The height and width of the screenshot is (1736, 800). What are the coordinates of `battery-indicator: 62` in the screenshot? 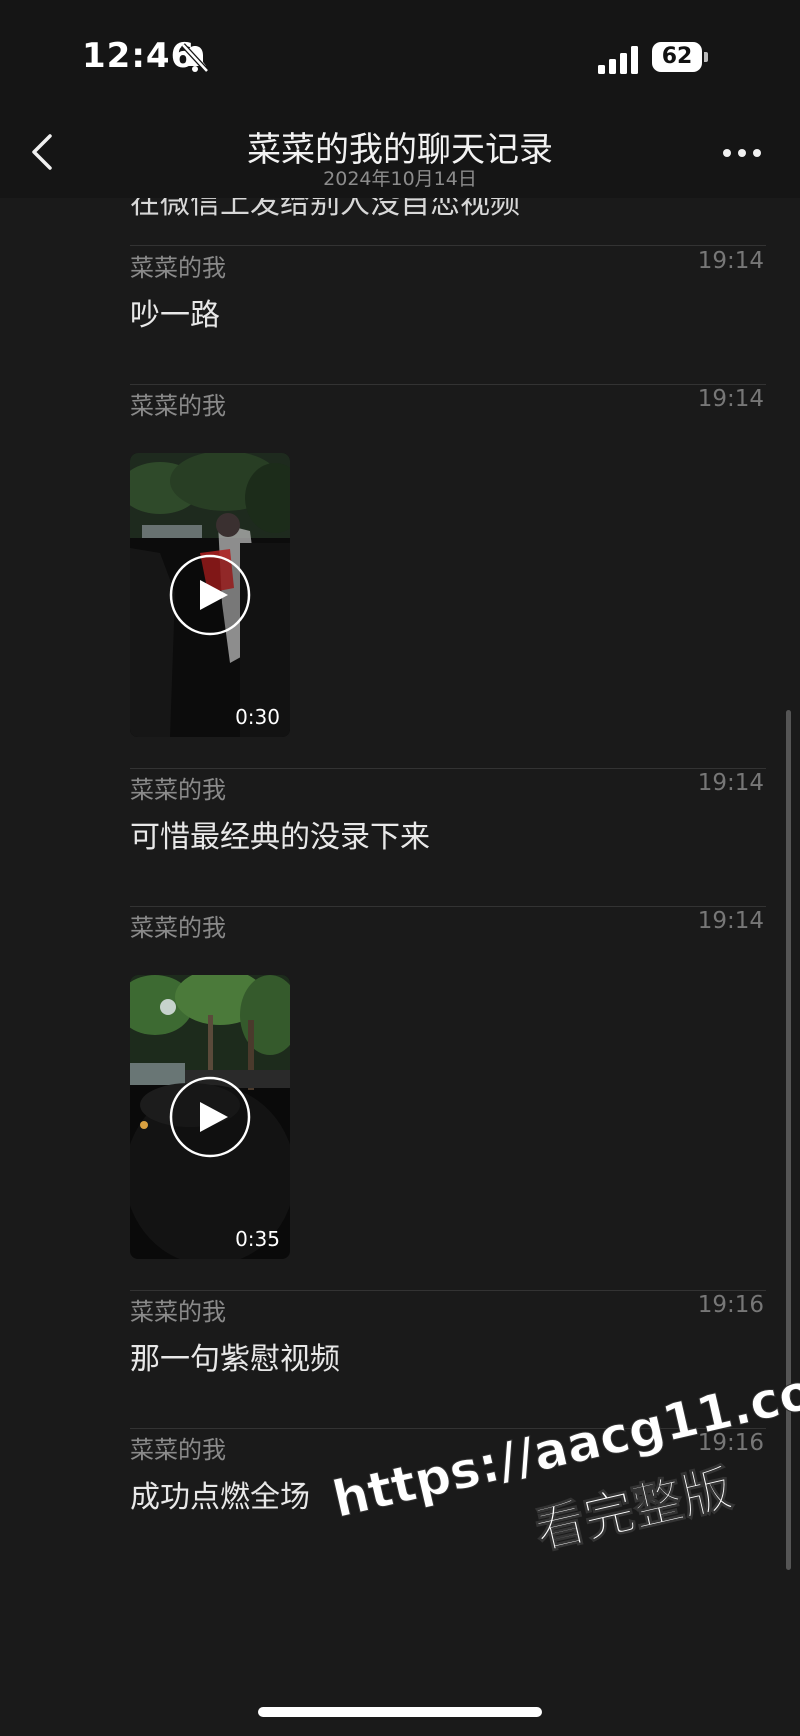 It's located at (680, 58).